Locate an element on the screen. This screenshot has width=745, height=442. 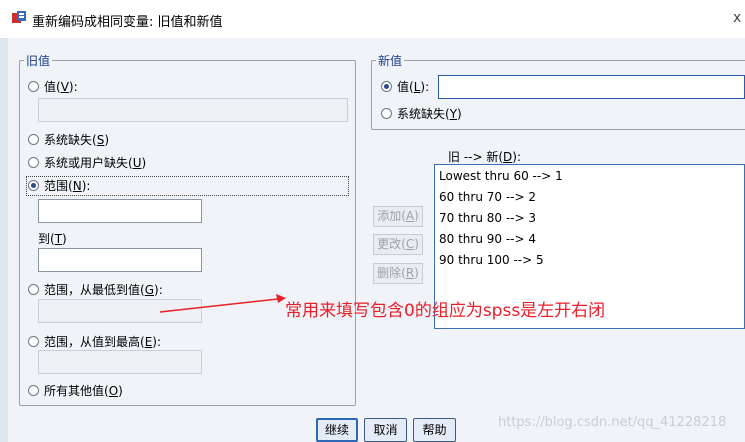
annotation-arrow is located at coordinates (222, 303).